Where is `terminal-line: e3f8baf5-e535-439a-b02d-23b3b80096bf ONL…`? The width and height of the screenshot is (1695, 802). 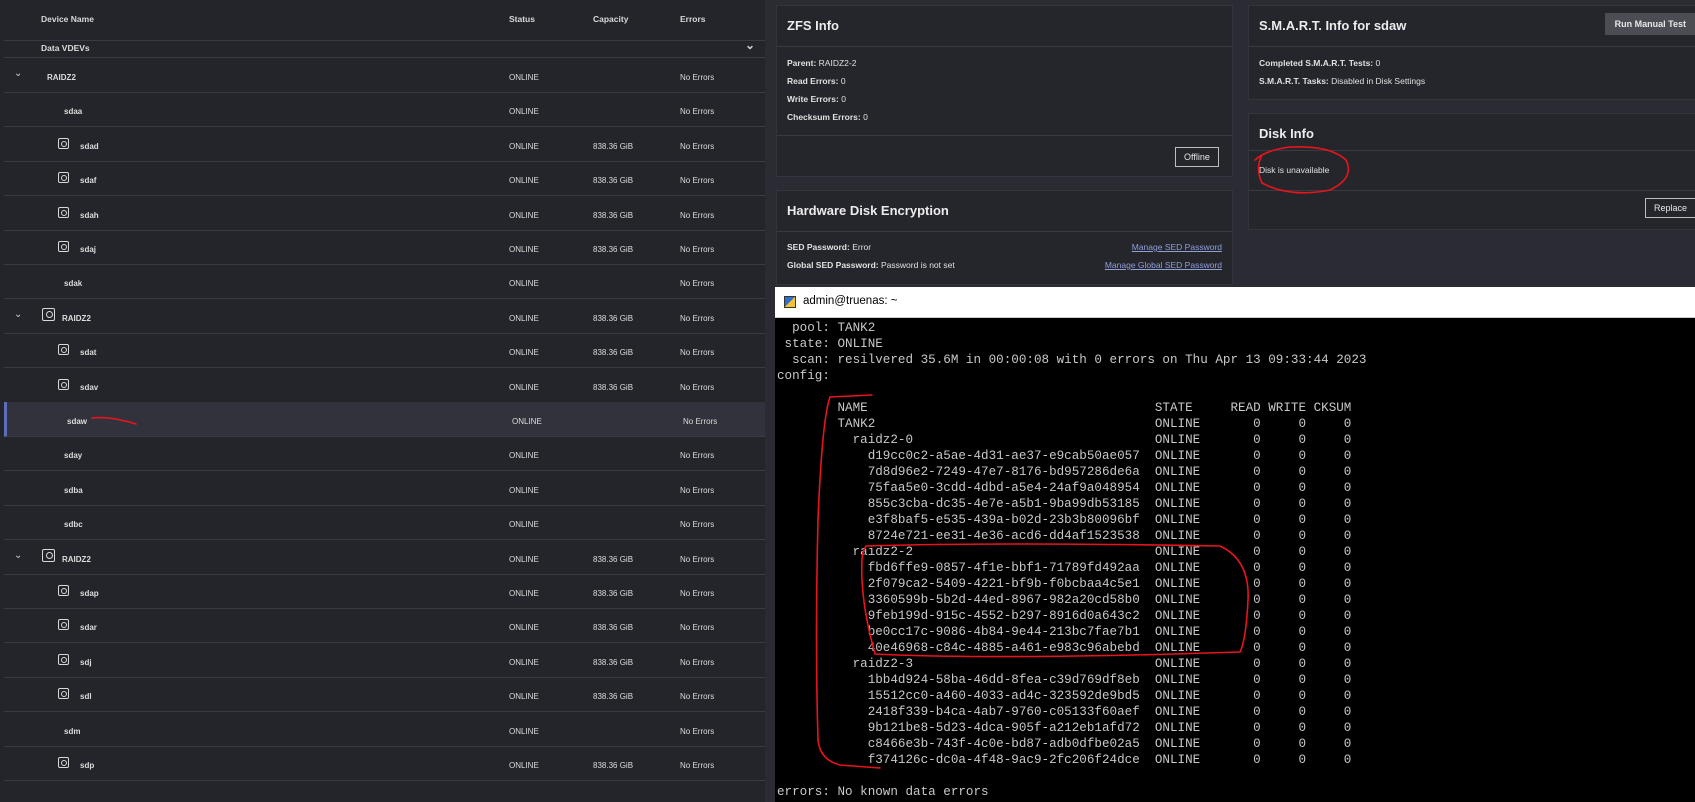 terminal-line: e3f8baf5-e535-439a-b02d-23b3b80096bf ONL… is located at coordinates (1064, 520).